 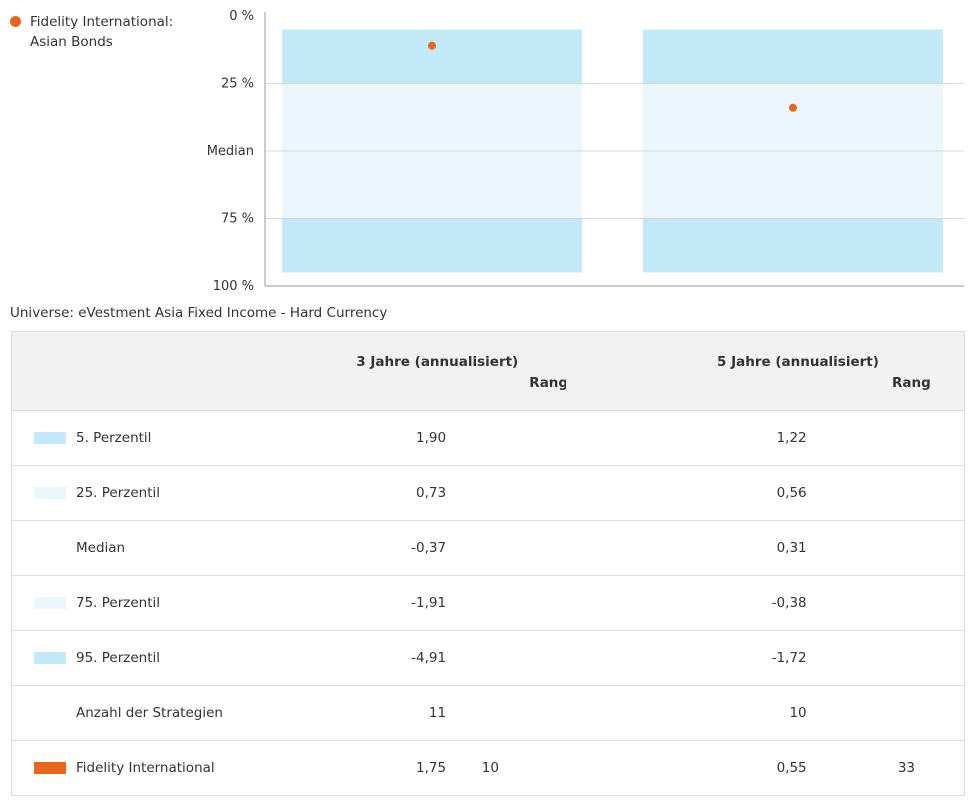 I want to click on table-row: 25. Perzentil 0,73 0,56, so click(x=488, y=493).